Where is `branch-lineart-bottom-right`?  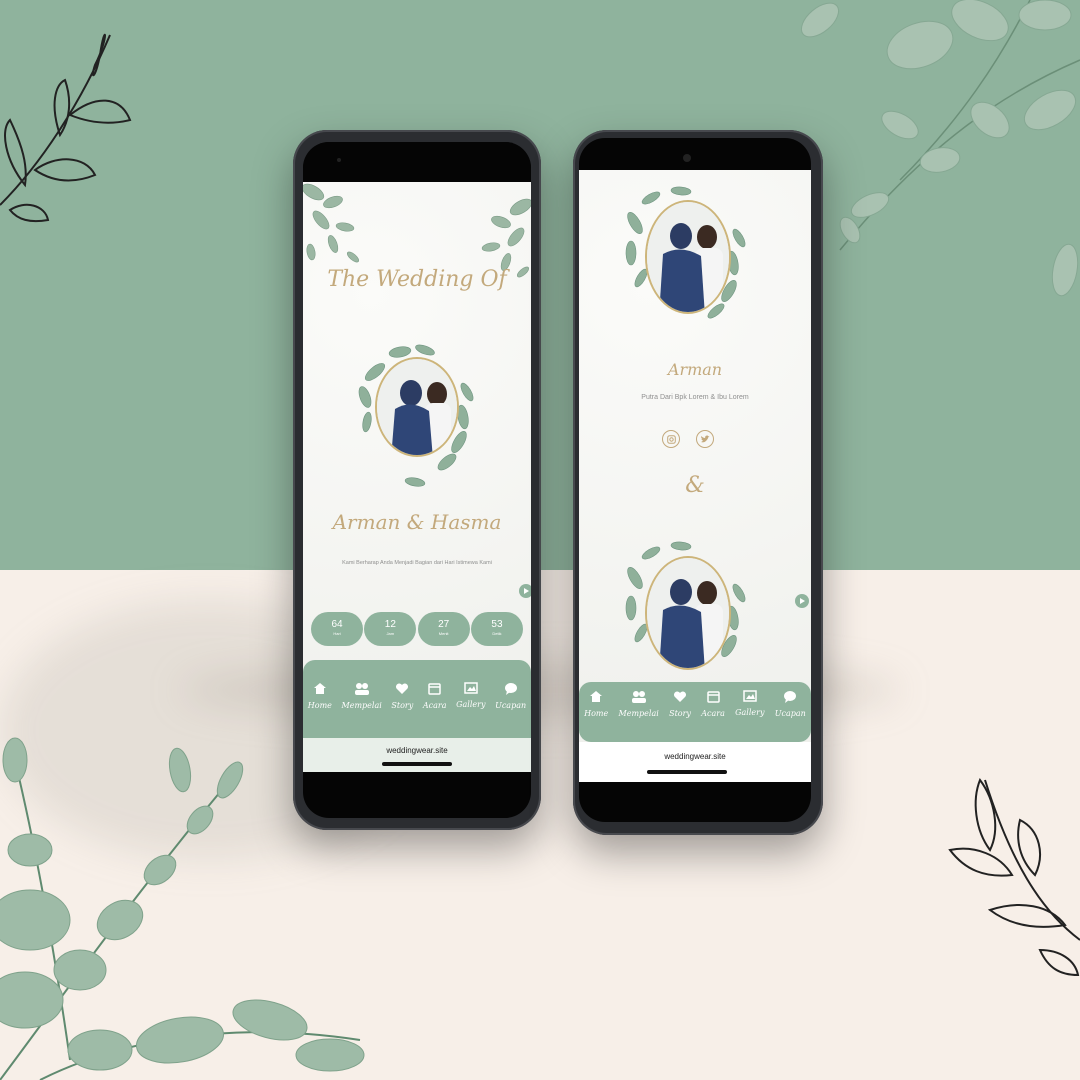
branch-lineart-bottom-right is located at coordinates (1014, 877).